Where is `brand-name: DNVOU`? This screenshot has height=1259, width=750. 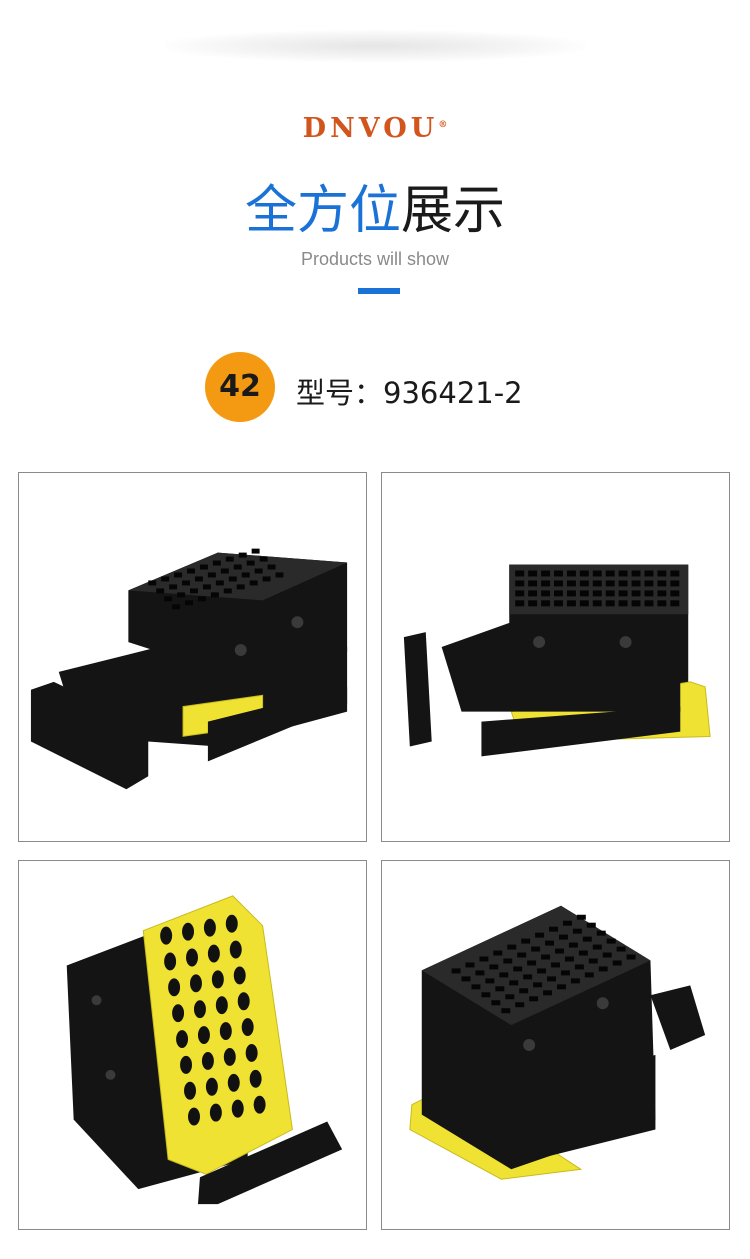
brand-name: DNVOU is located at coordinates (370, 128).